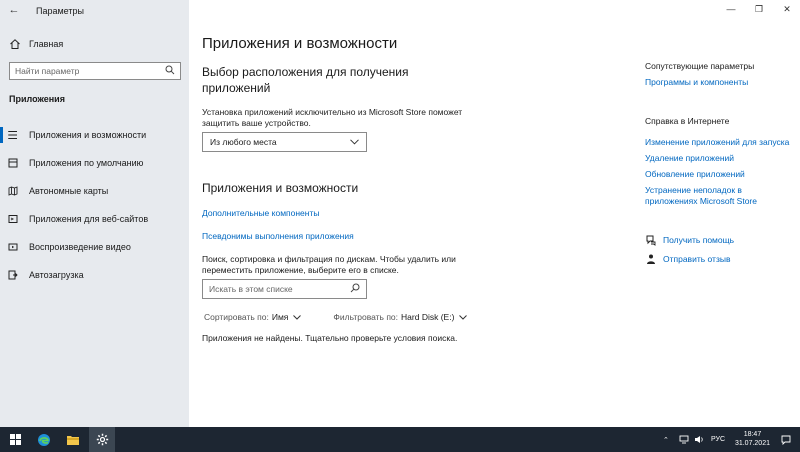  Describe the element at coordinates (94, 275) in the screenshot. I see `sidebar-item-startup: Автозагрузка` at that location.